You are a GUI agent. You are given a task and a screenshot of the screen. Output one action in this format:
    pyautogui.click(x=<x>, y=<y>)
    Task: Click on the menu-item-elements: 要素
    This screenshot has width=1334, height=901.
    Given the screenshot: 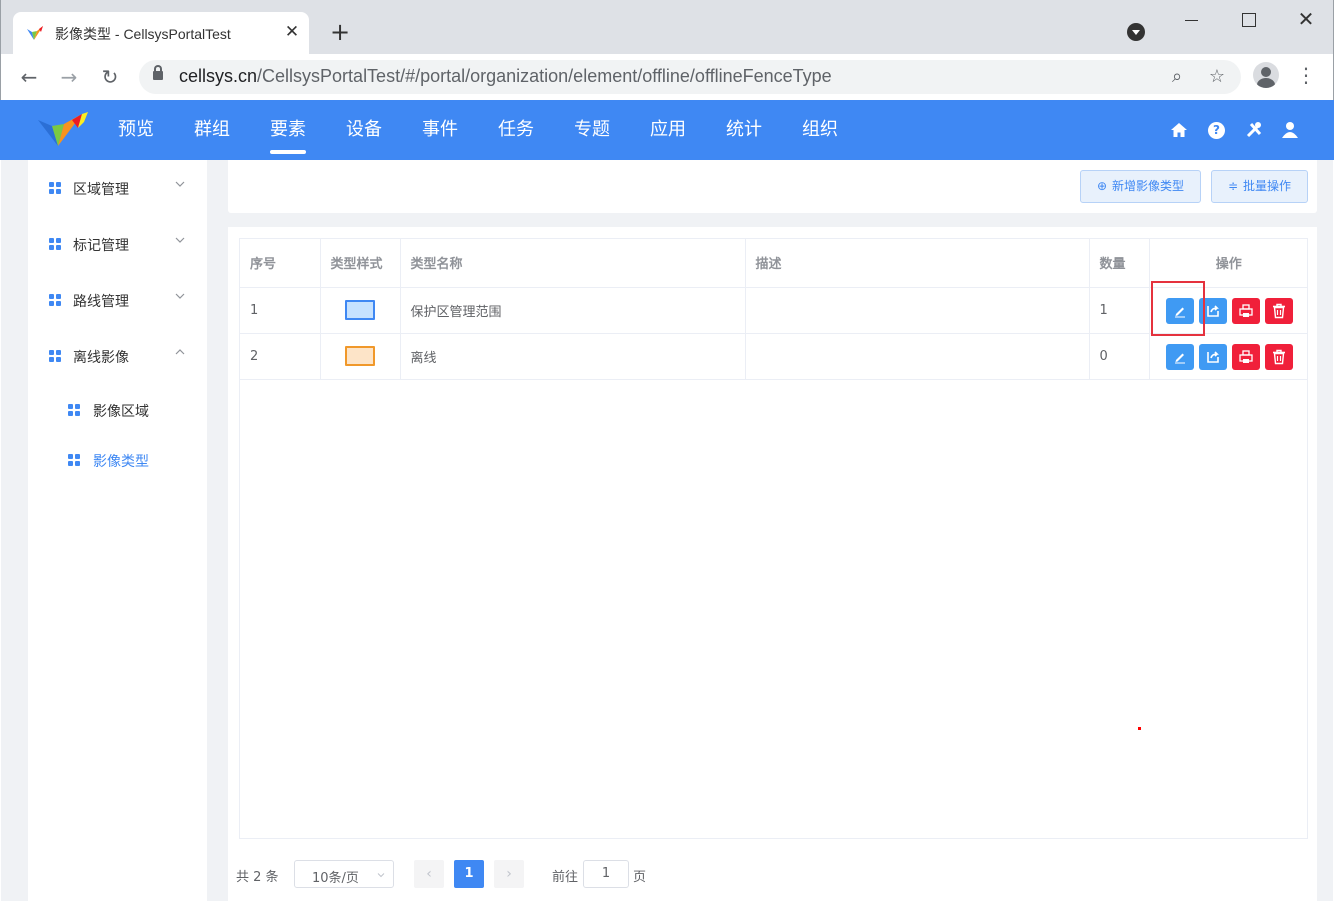 What is the action you would take?
    pyautogui.click(x=288, y=130)
    